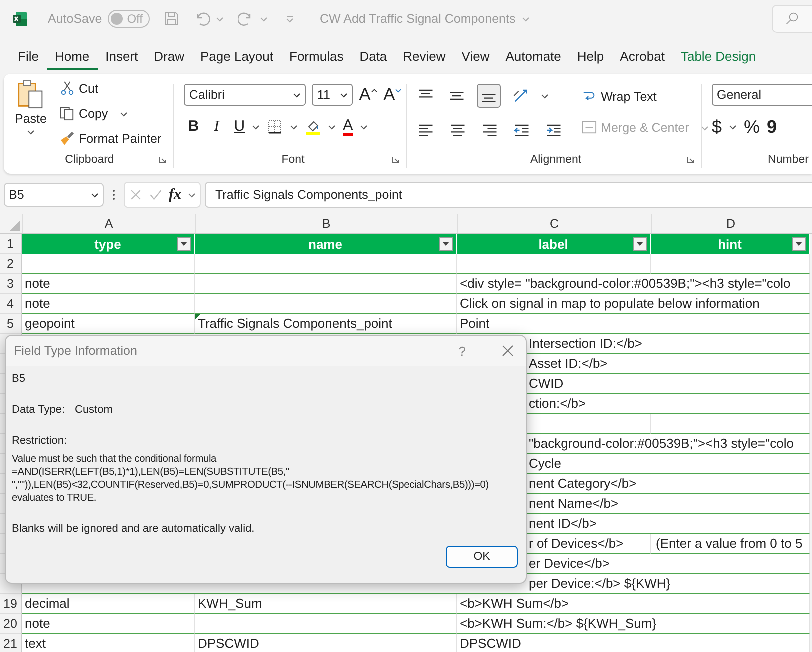 The width and height of the screenshot is (812, 652). I want to click on formula-field: Traffic Signals Components_point, so click(508, 195).